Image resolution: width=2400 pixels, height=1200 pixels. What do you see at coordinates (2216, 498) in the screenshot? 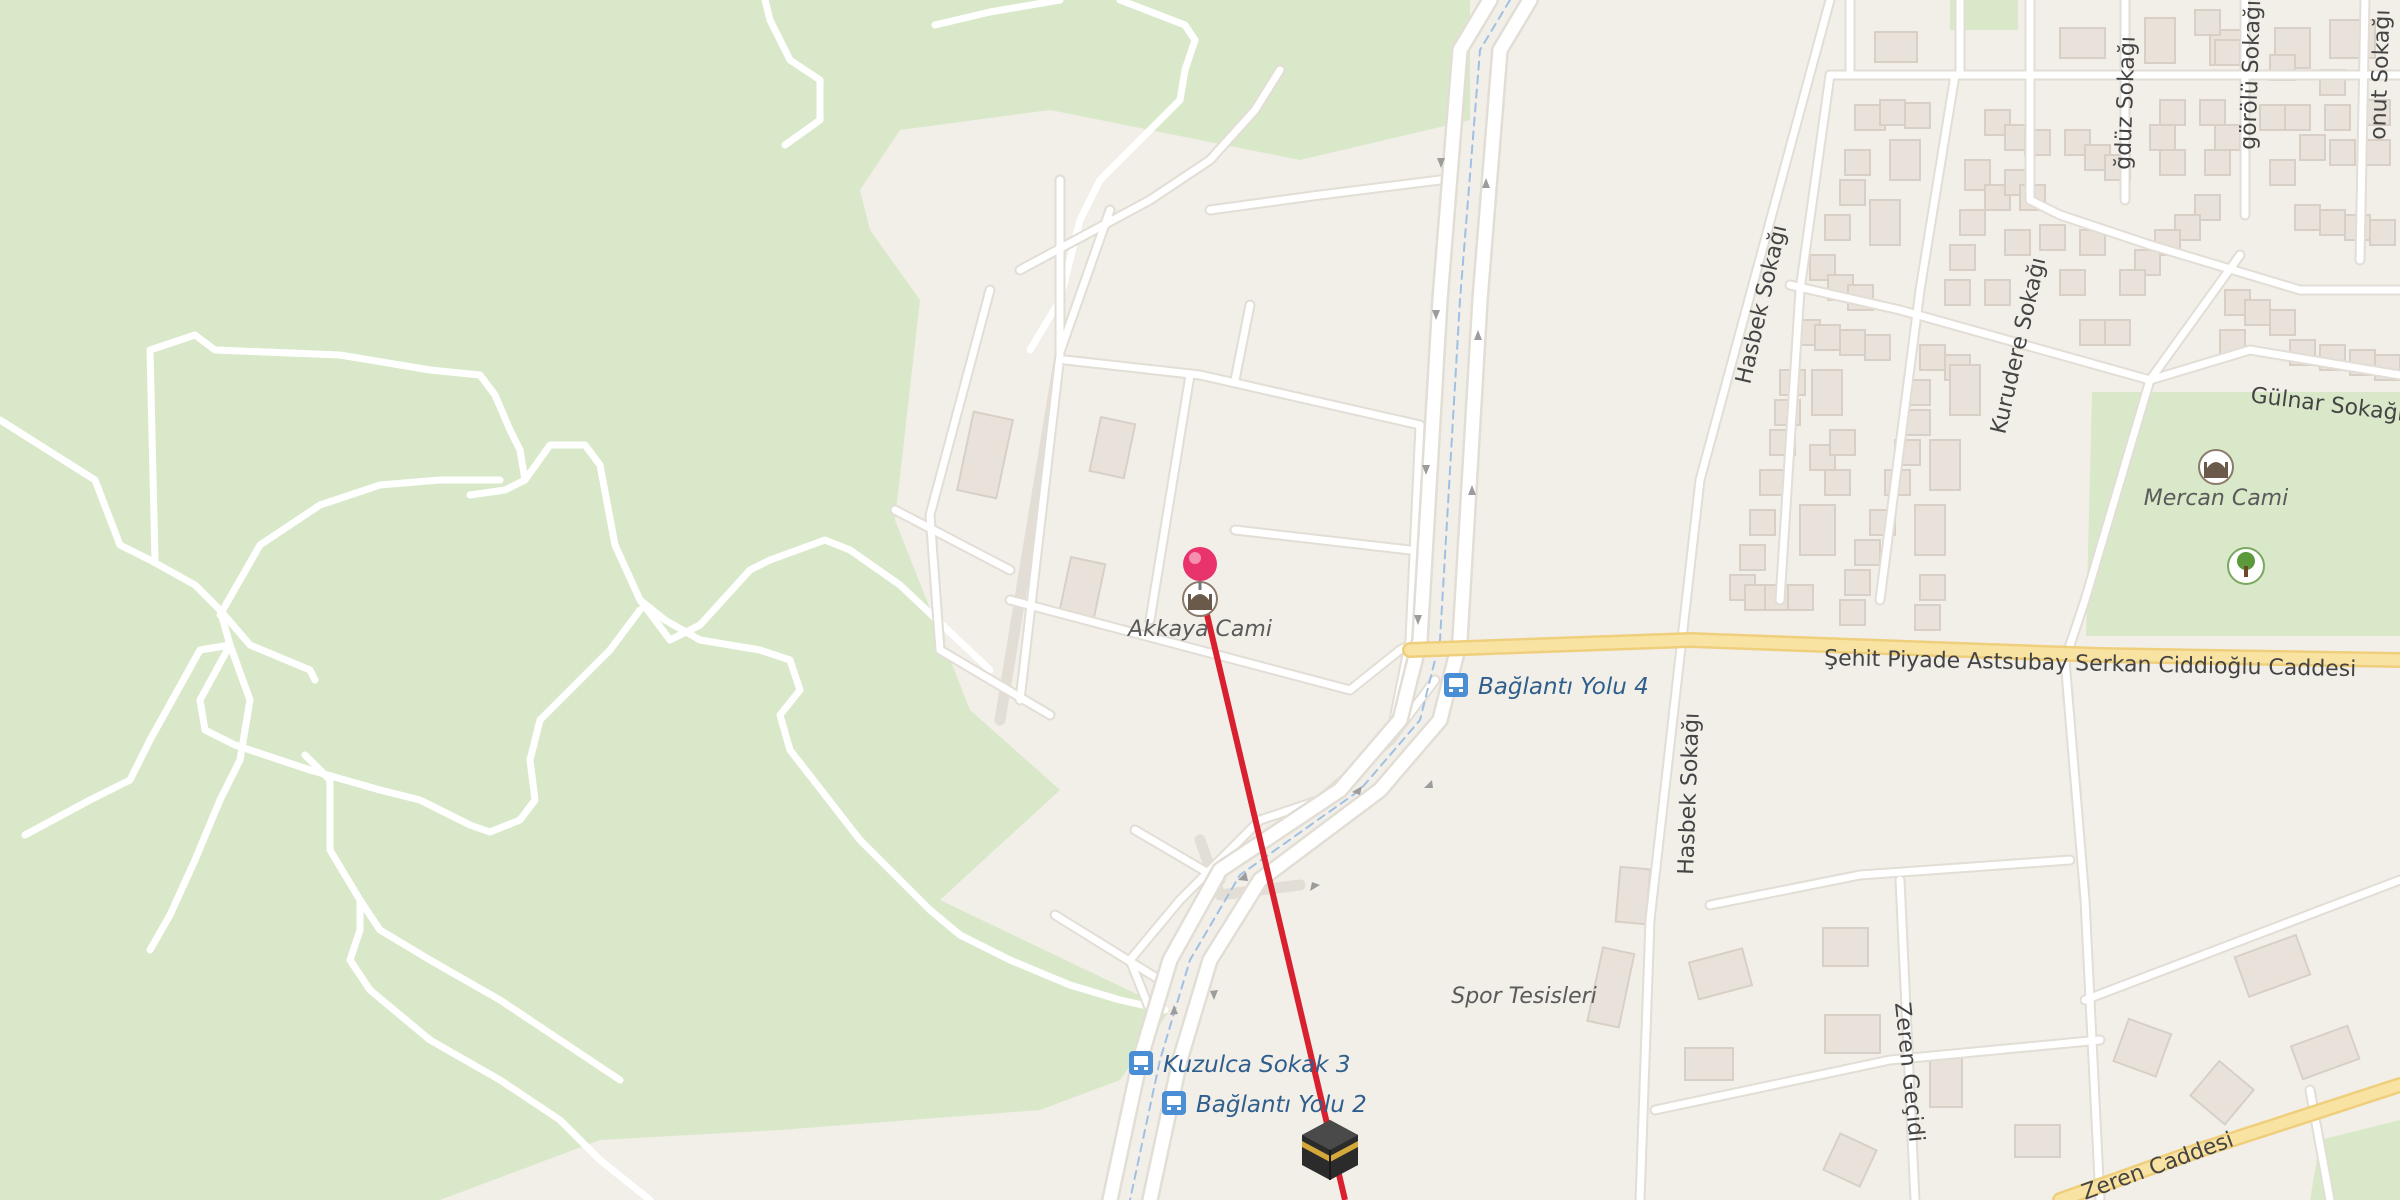
I see `poi-label: Mercan Cami` at bounding box center [2216, 498].